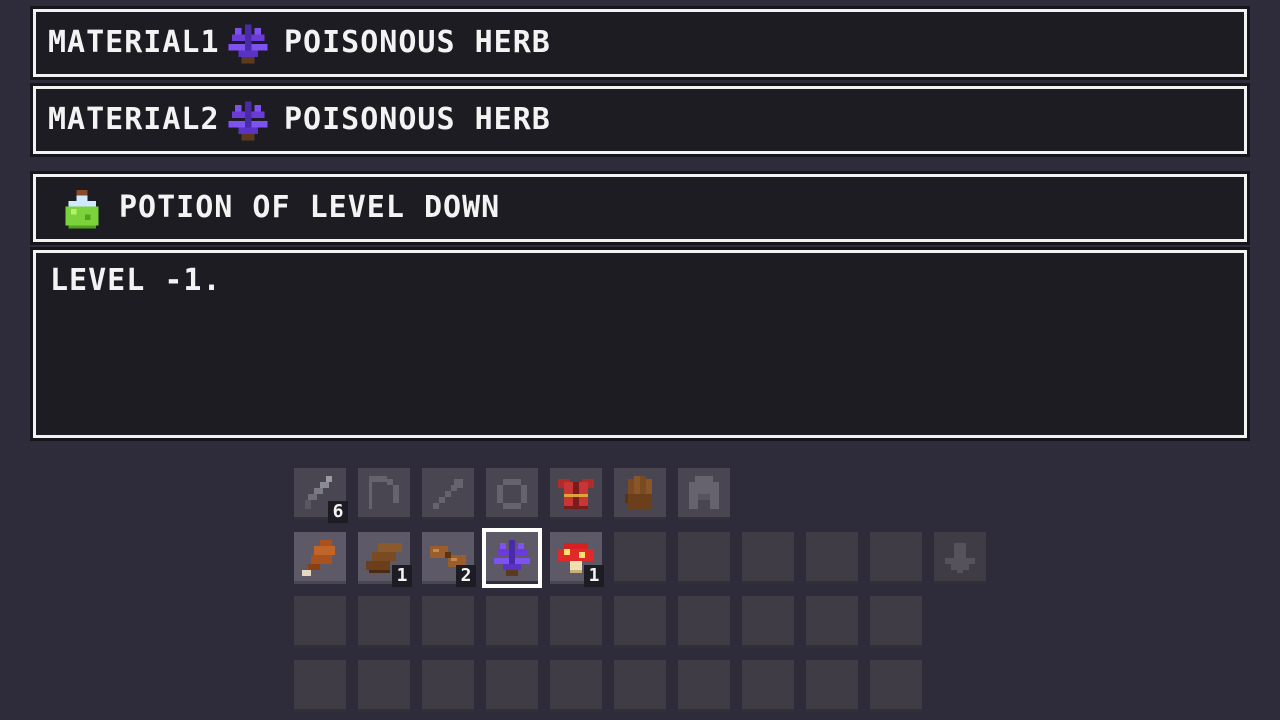 Image resolution: width=1280 pixels, height=720 pixels. I want to click on ring-icon, so click(512, 494).